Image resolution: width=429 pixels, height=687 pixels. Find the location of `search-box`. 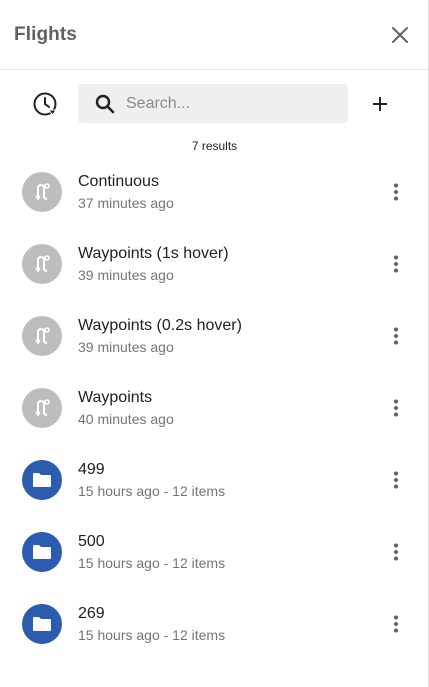

search-box is located at coordinates (213, 103).